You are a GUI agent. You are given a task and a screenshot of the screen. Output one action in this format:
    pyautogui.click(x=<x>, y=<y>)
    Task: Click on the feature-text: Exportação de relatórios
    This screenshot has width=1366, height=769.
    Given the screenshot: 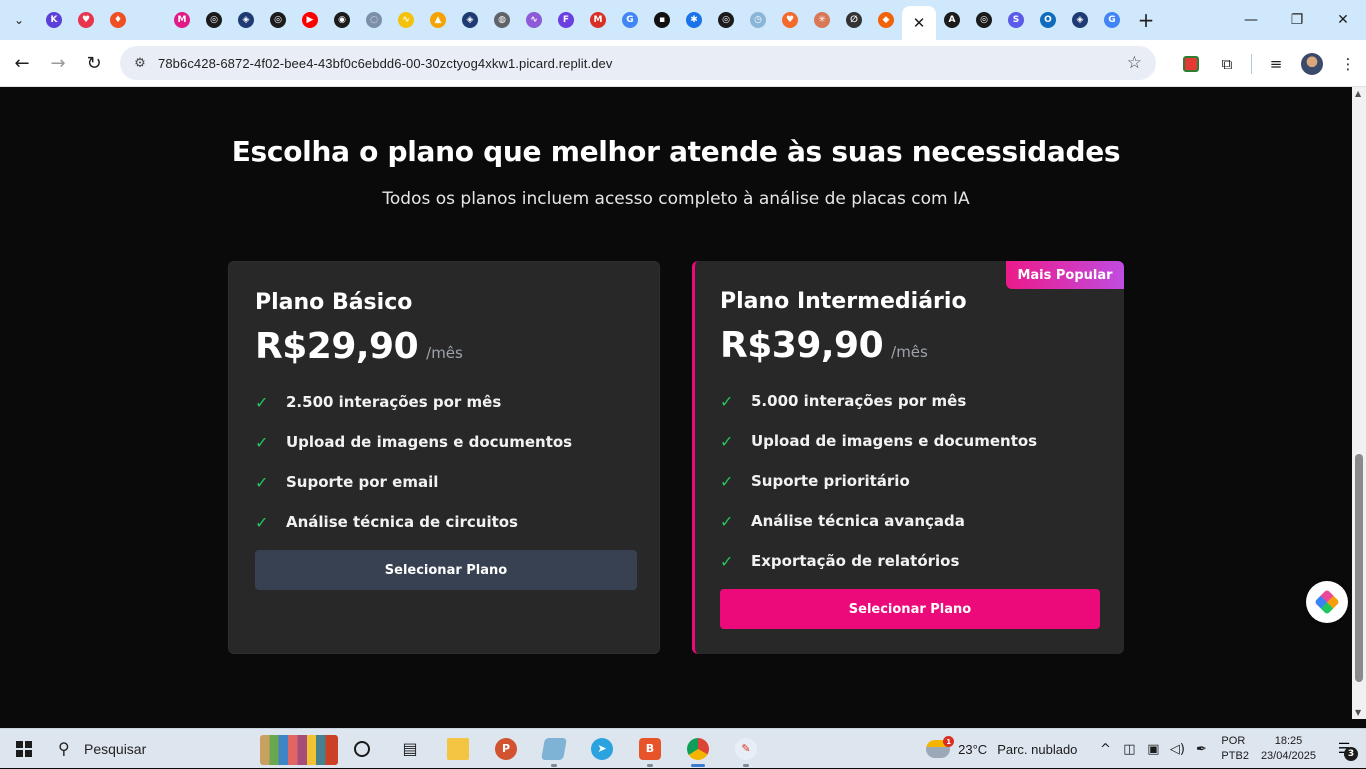 What is the action you would take?
    pyautogui.click(x=855, y=561)
    